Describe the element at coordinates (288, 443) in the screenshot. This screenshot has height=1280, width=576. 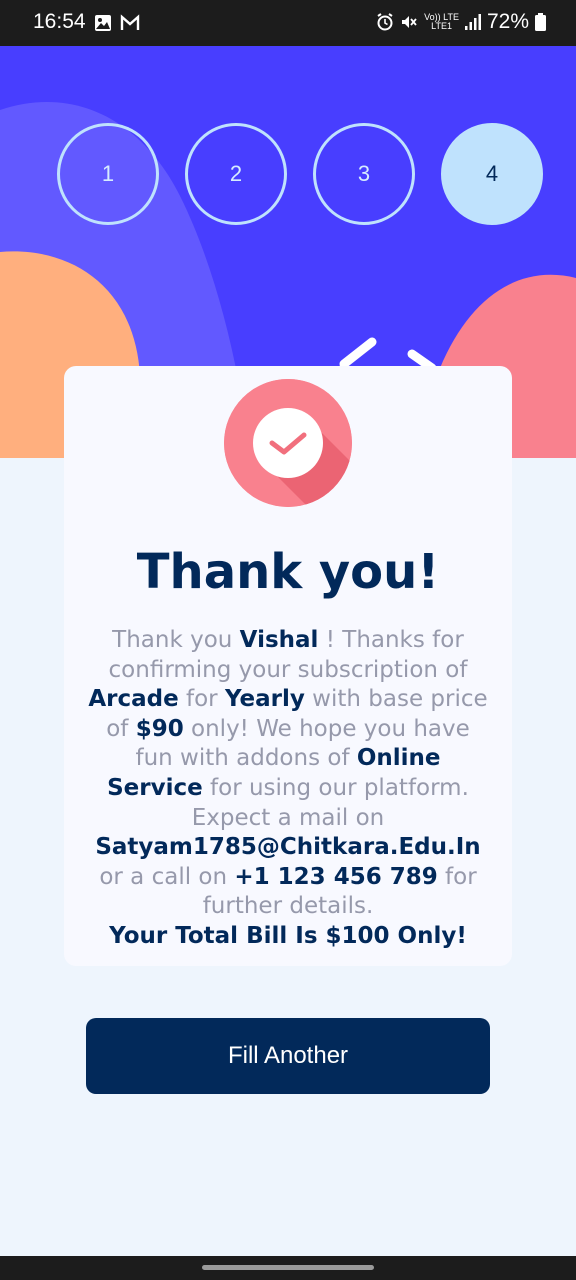
I see `success-check-icon` at that location.